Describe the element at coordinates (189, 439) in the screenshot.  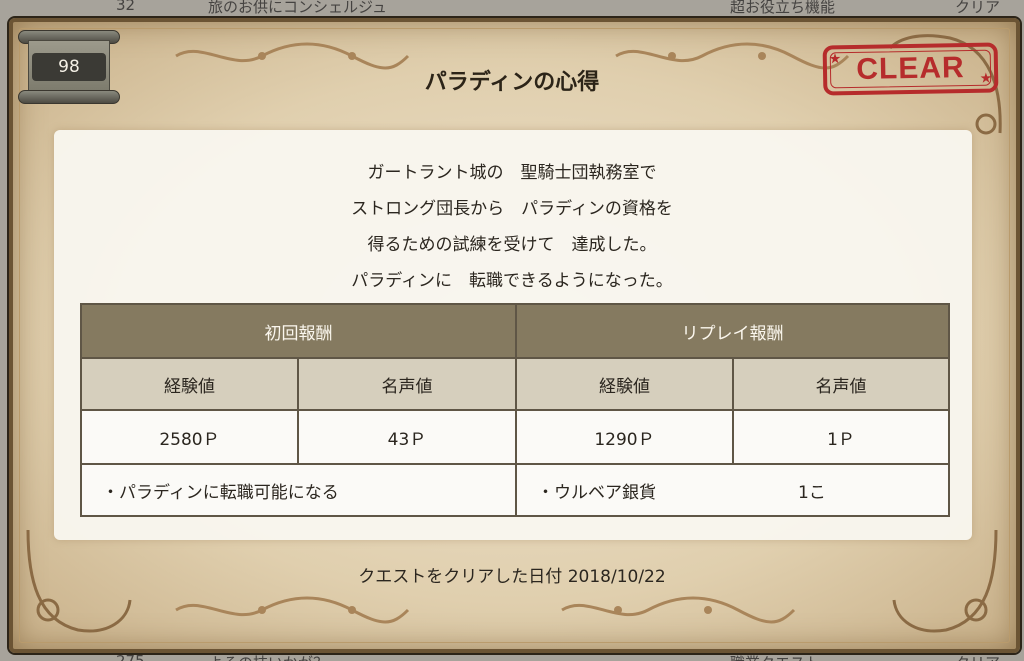
I see `first-exp-value: 2580Ｐ` at that location.